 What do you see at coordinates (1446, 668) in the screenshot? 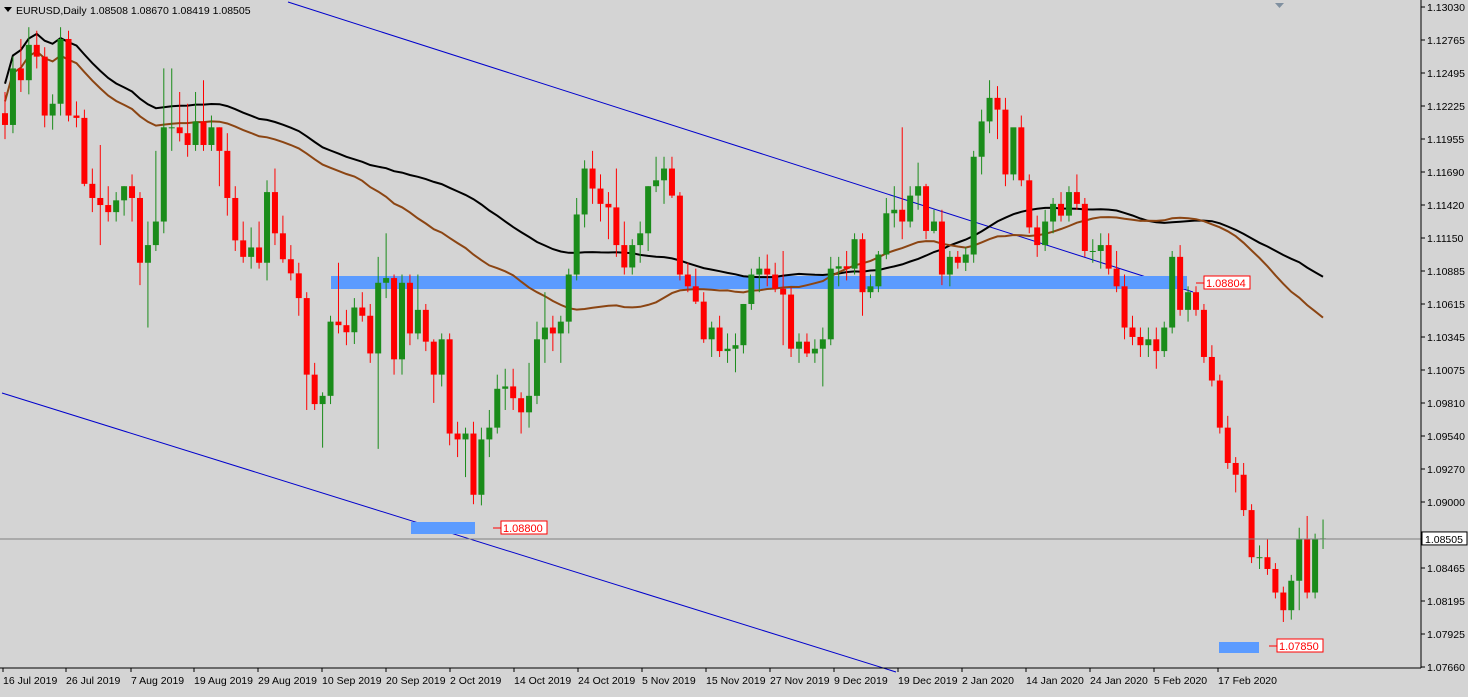
I see `price-tick-label: 1.07660` at bounding box center [1446, 668].